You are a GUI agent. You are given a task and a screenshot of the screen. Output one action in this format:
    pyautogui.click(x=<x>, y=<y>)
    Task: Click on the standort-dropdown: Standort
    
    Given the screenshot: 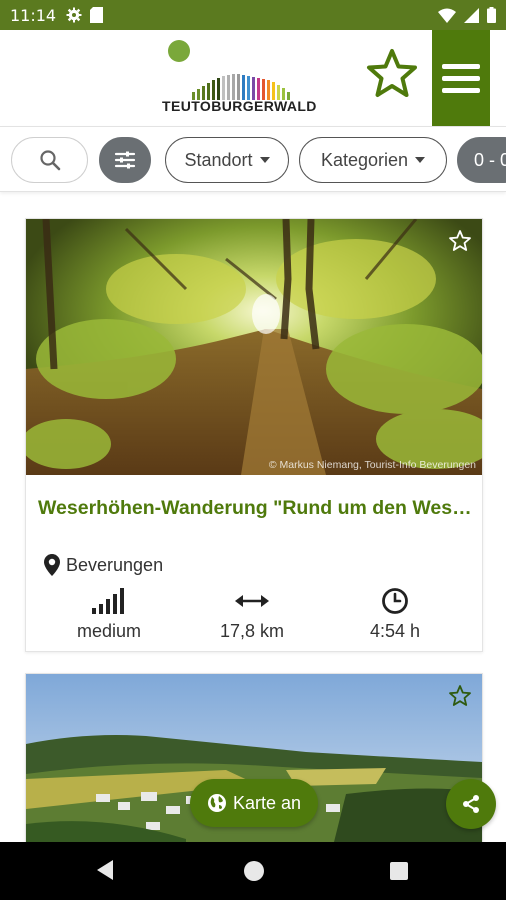 What is the action you would take?
    pyautogui.click(x=227, y=160)
    